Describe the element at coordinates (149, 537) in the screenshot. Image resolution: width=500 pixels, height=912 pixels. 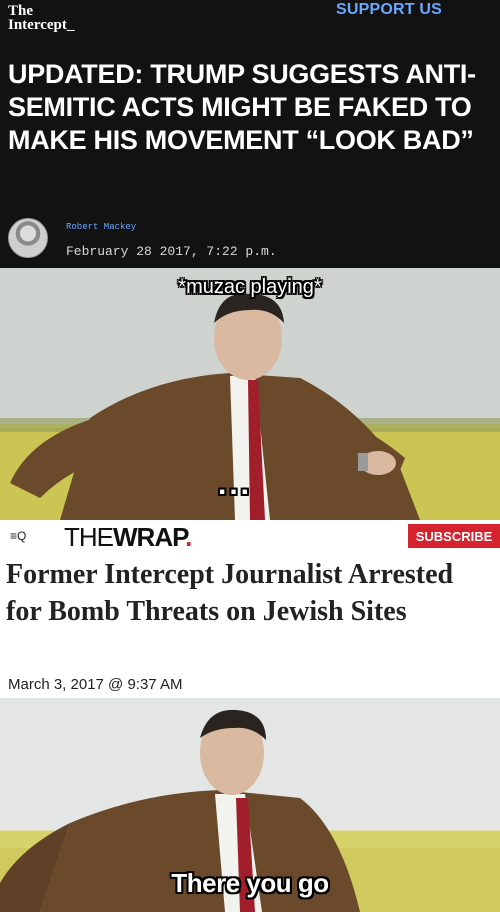
I see `logo-wrap: WRAP` at that location.